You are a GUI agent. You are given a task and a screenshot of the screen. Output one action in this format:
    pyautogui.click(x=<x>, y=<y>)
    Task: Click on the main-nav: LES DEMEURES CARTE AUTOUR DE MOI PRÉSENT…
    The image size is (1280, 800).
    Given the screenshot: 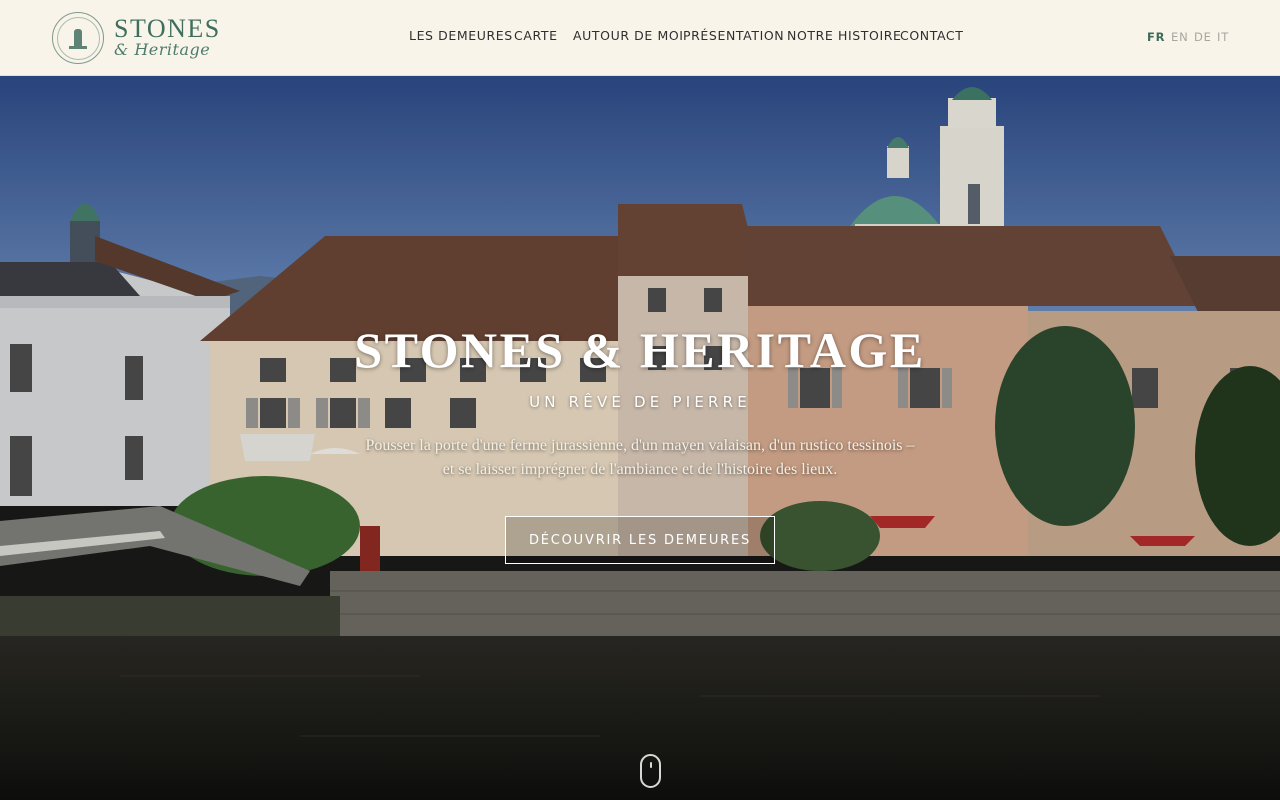 What is the action you would take?
    pyautogui.click(x=640, y=38)
    